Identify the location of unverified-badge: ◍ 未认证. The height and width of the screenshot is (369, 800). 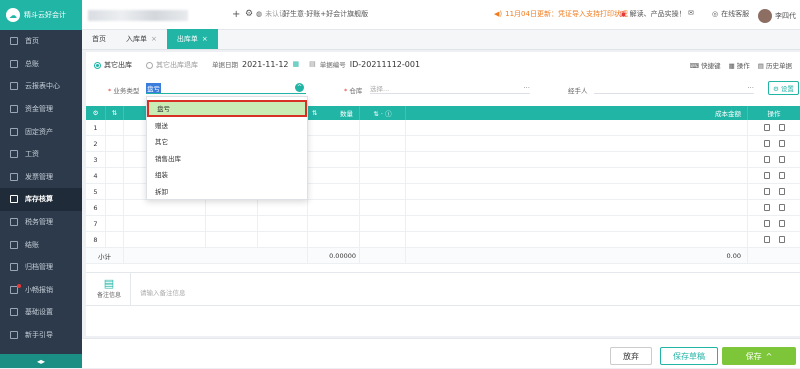
(271, 14).